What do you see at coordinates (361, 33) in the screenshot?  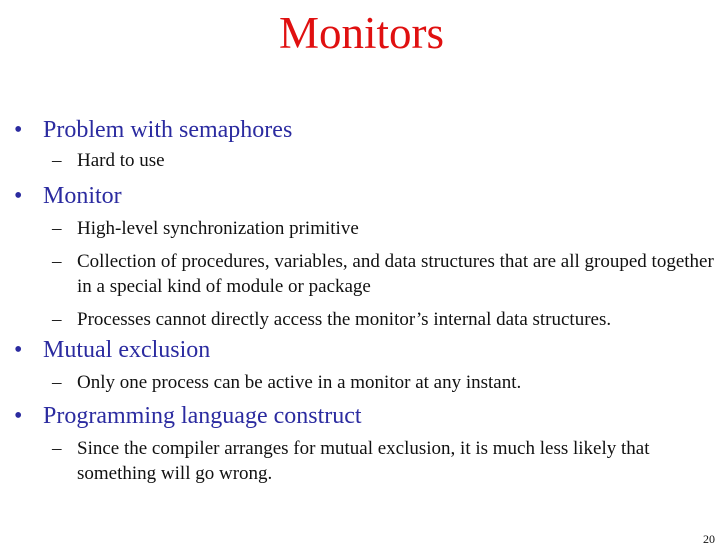 I see `slide-title: Monitors` at bounding box center [361, 33].